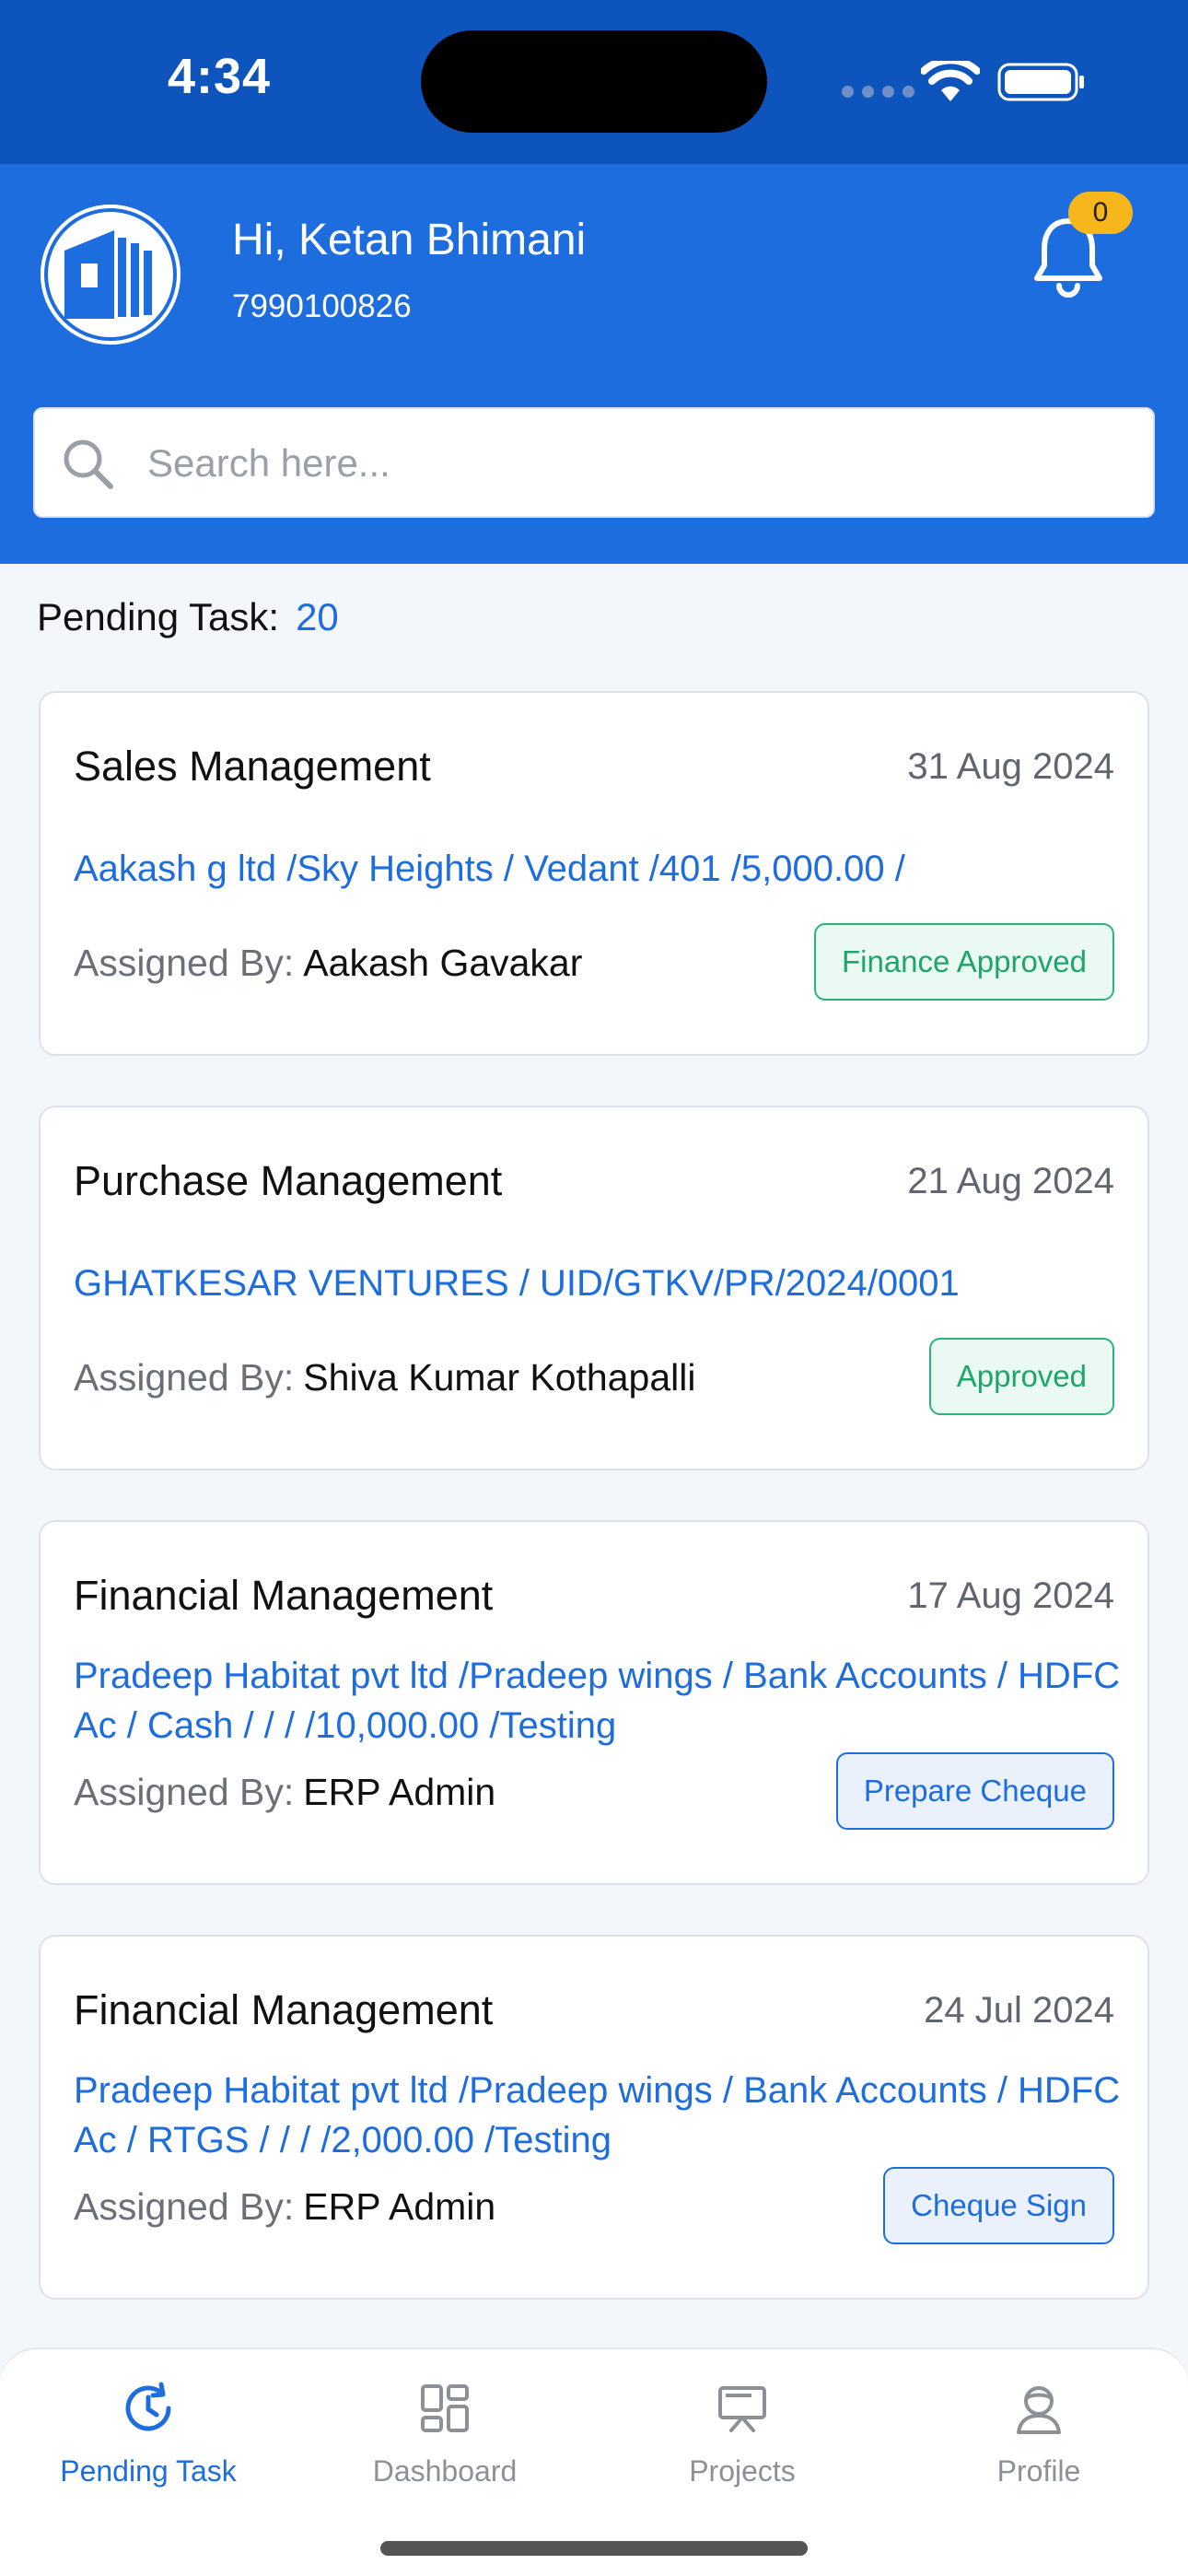  What do you see at coordinates (148, 2406) in the screenshot?
I see `clock-icon` at bounding box center [148, 2406].